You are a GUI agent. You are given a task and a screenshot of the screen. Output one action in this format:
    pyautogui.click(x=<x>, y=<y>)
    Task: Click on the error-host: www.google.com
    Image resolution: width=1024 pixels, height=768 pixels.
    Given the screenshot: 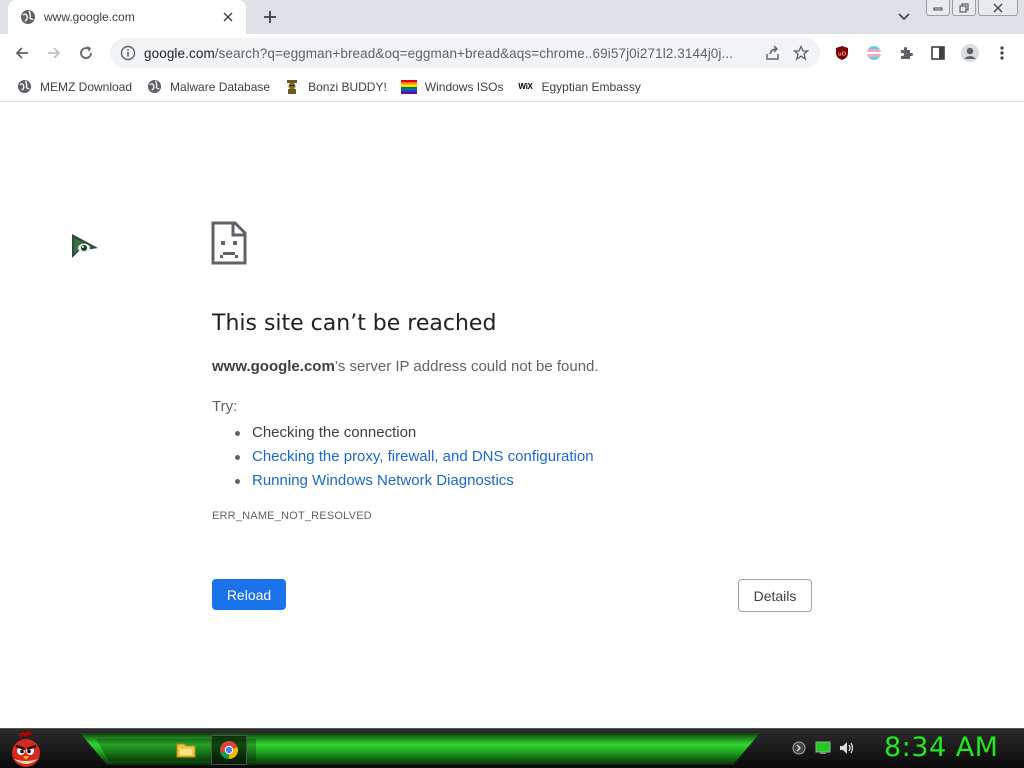 What is the action you would take?
    pyautogui.click(x=273, y=366)
    